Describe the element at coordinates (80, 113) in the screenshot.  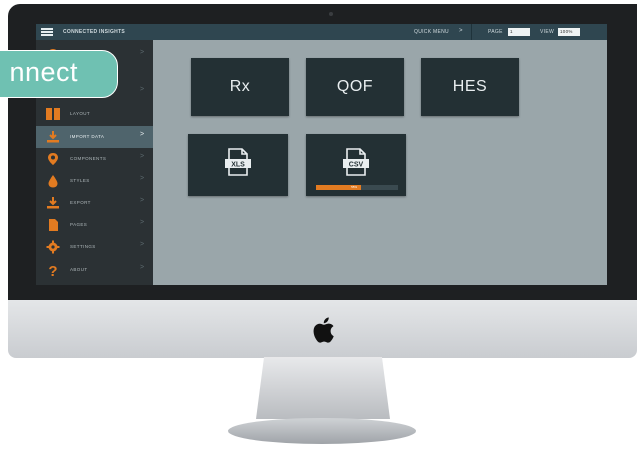
I see `sidebar-item-label: LAYOUT` at that location.